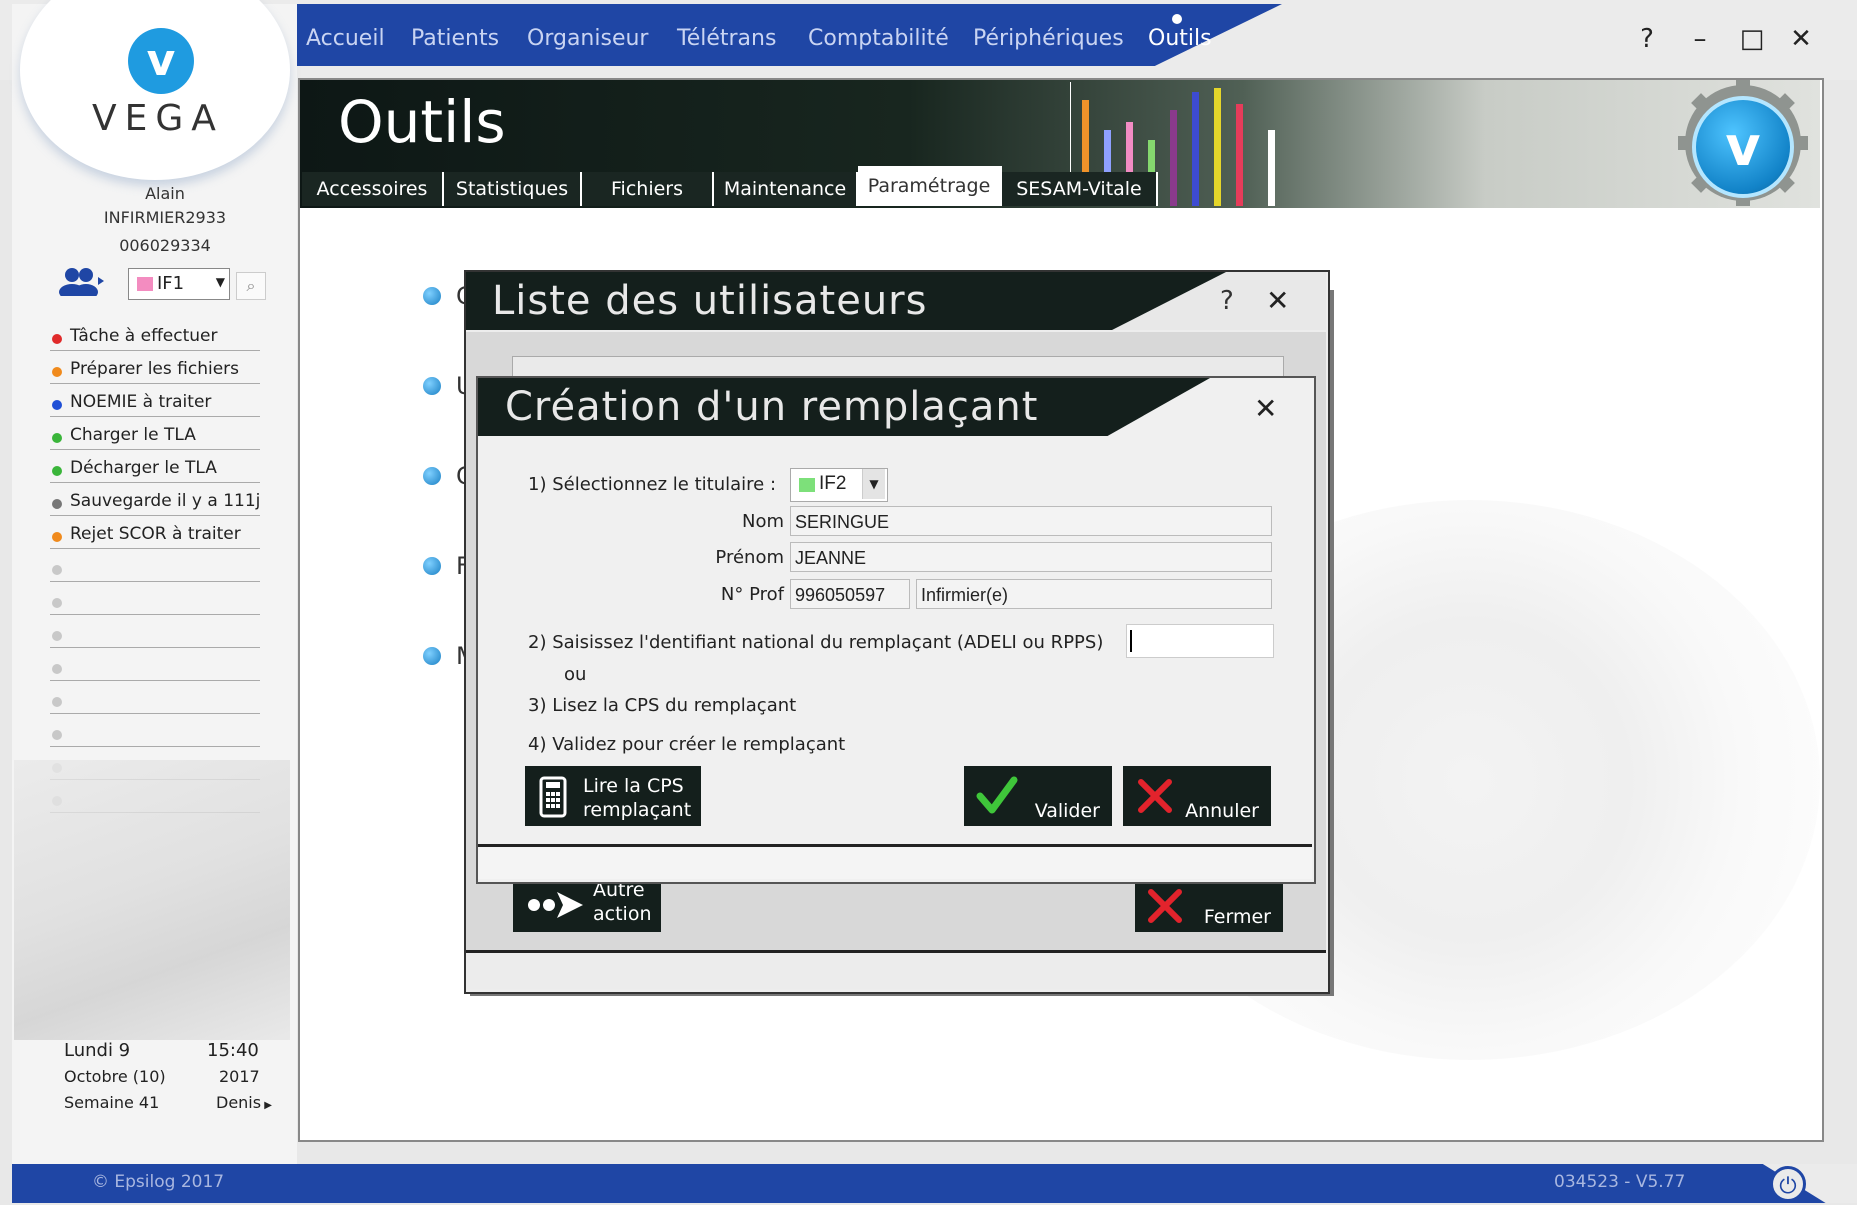 The width and height of the screenshot is (1857, 1205). Describe the element at coordinates (587, 904) in the screenshot. I see `other-action-button: Autre action` at that location.